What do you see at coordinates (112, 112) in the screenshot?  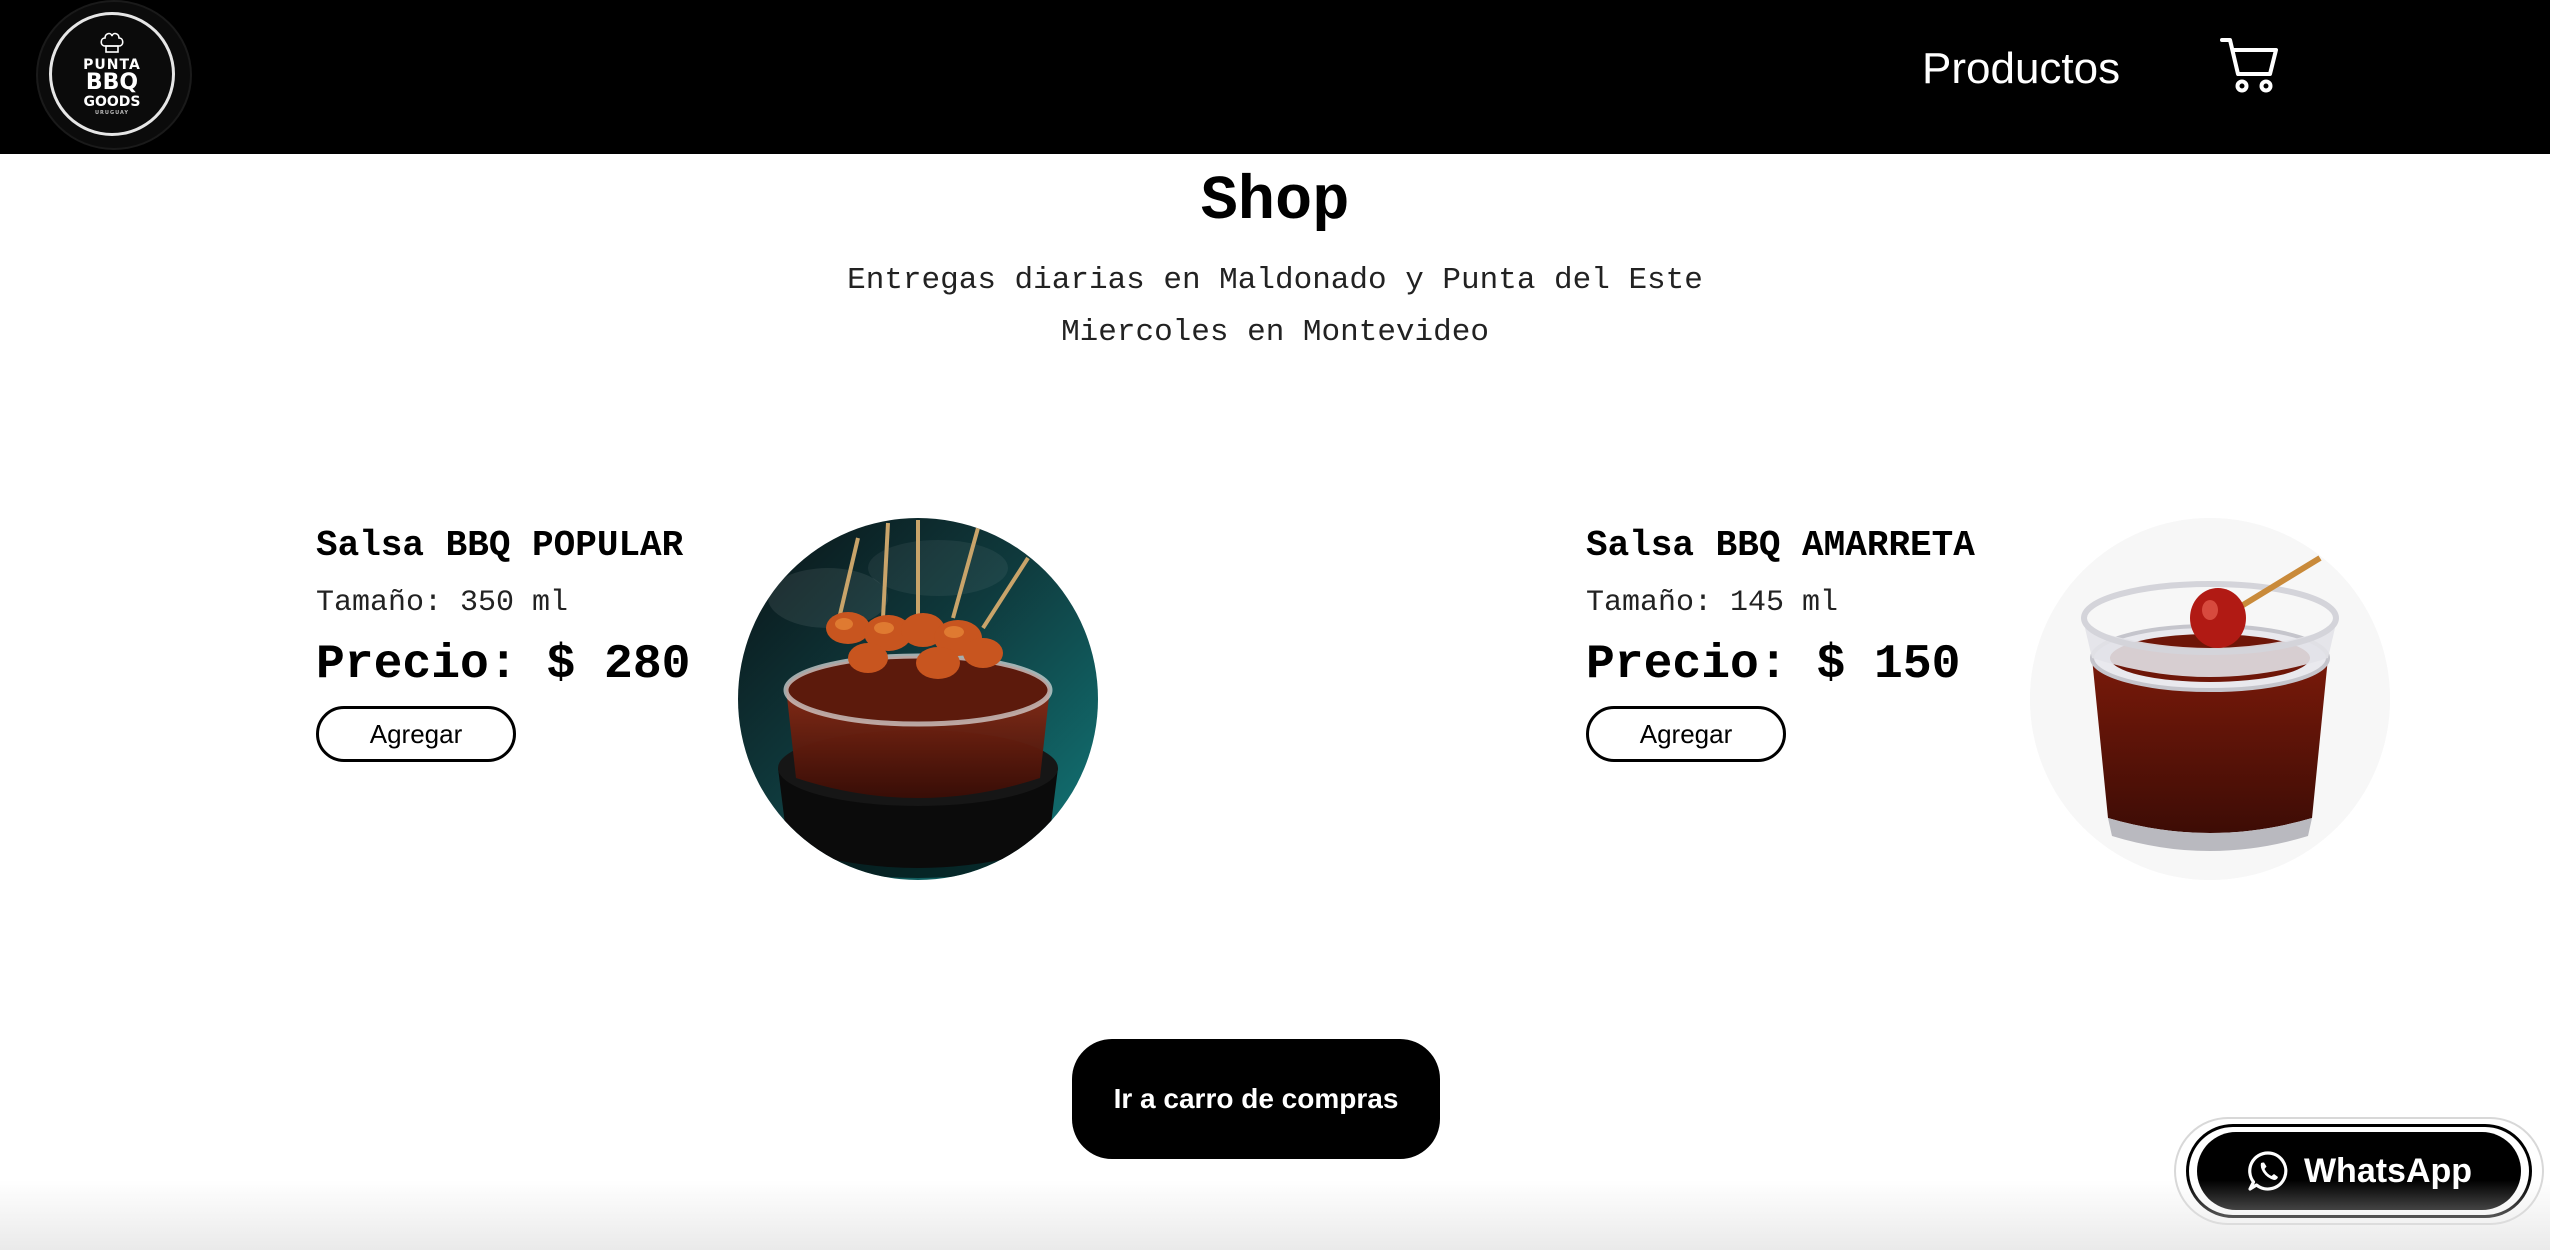 I see `logo-text-line: URUGUAY` at bounding box center [112, 112].